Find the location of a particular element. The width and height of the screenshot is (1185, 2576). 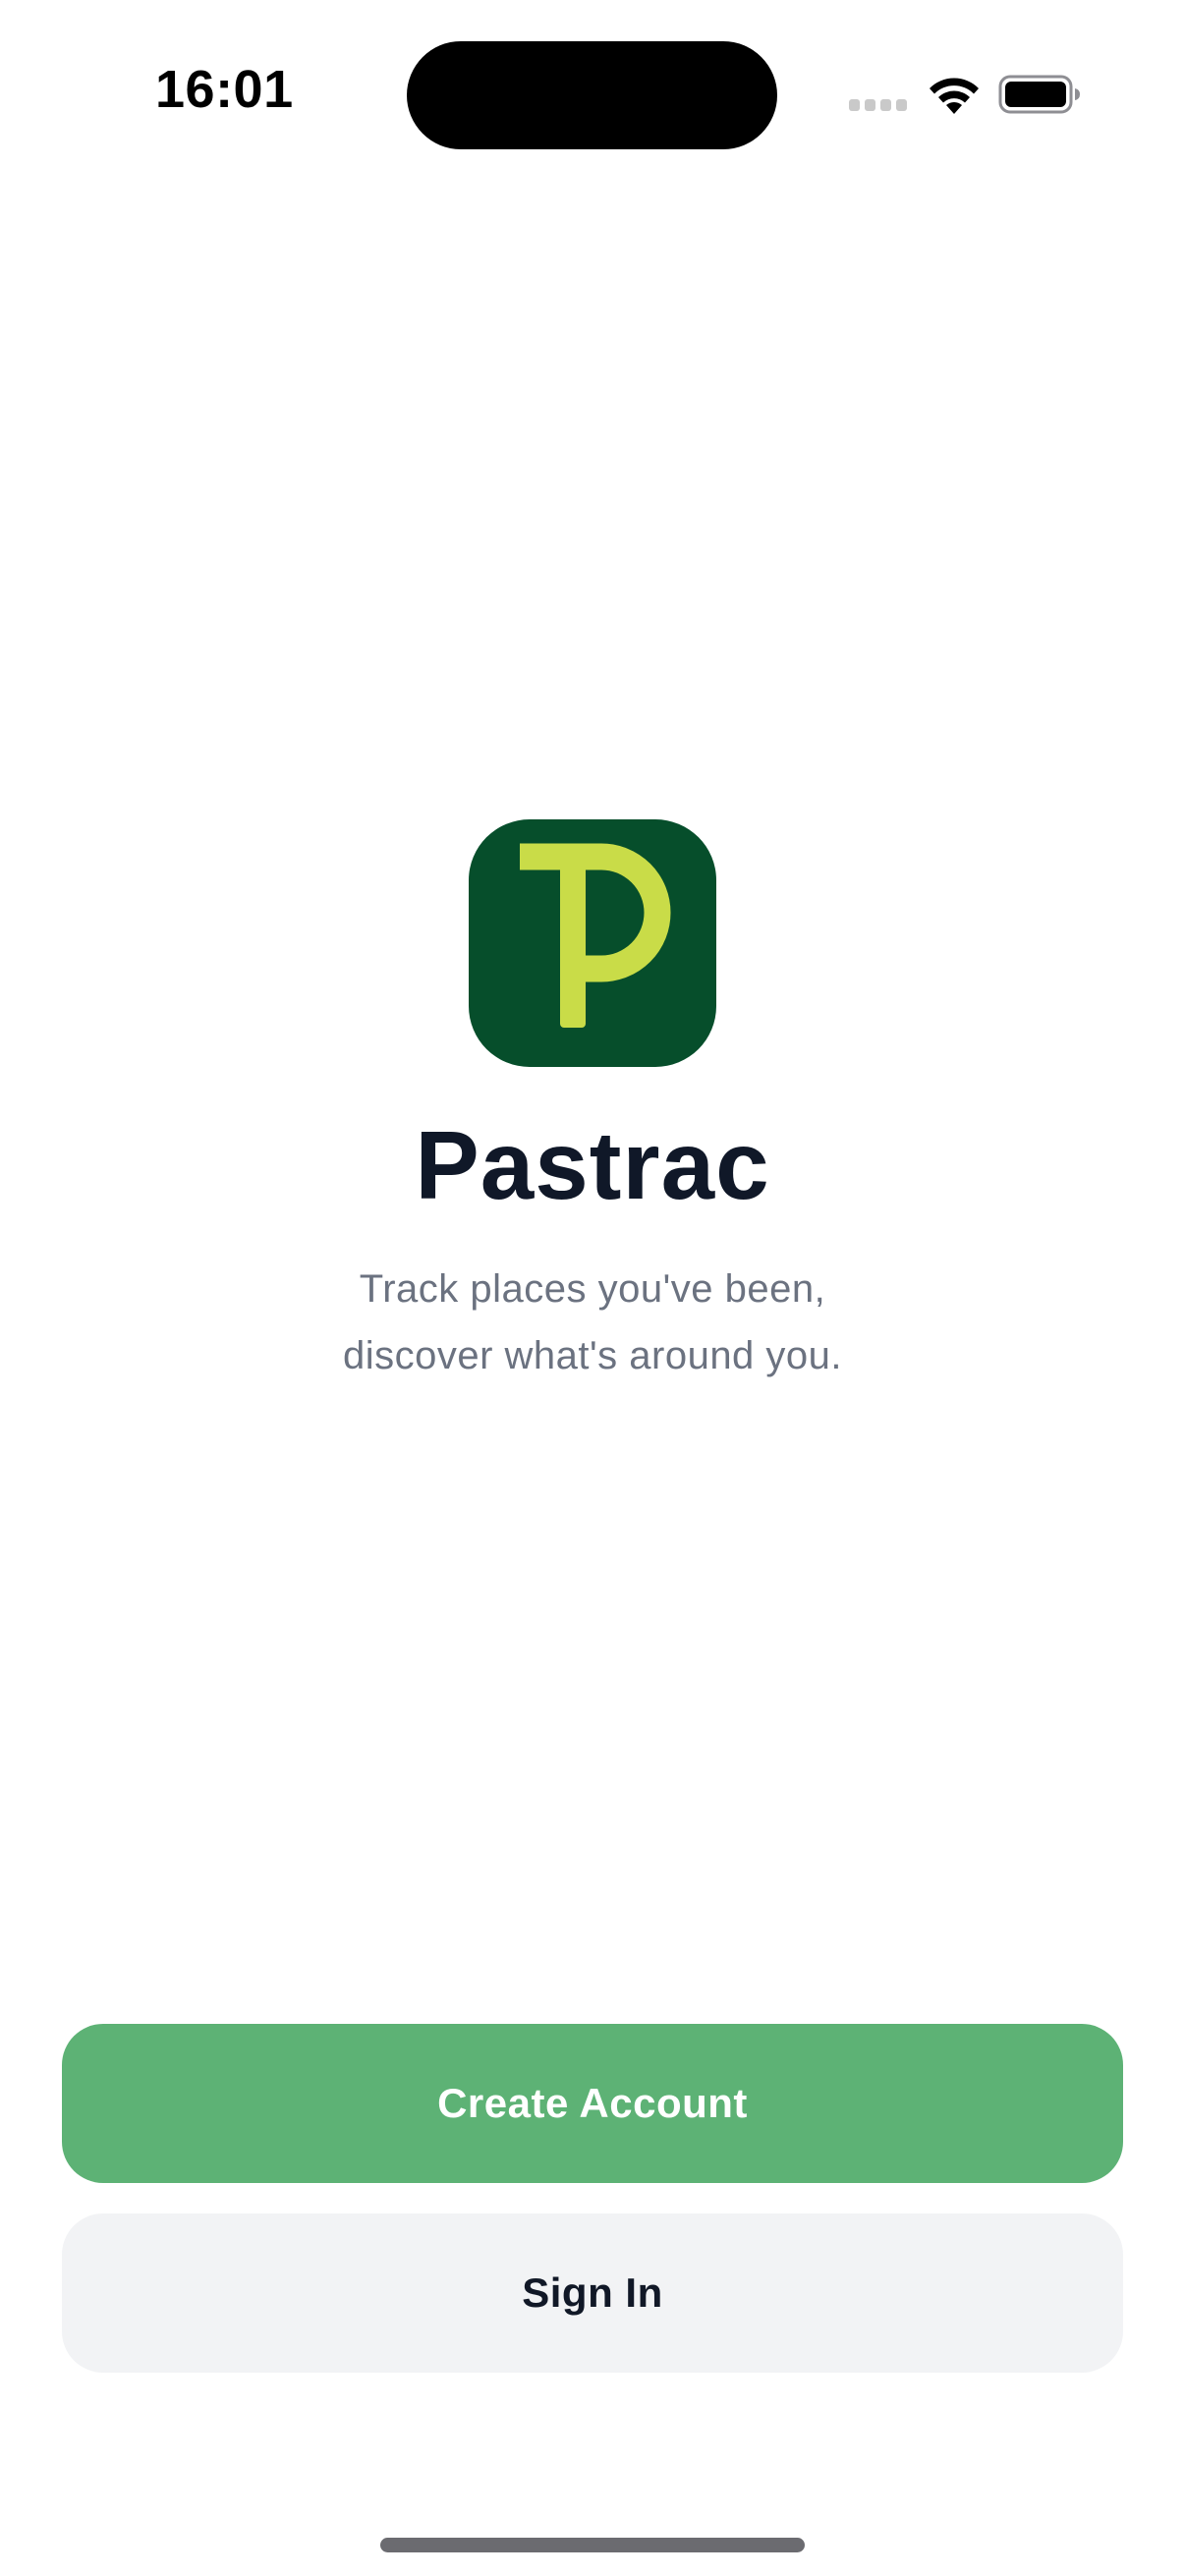

sign-in-button: Sign In is located at coordinates (592, 2293).